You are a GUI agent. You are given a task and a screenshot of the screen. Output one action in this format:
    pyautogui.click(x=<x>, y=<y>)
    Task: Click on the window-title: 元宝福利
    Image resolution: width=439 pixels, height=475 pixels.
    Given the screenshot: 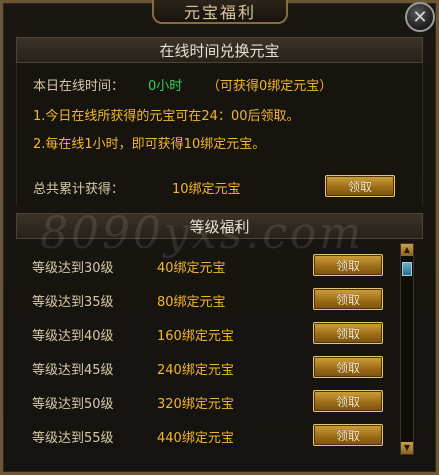 What is the action you would take?
    pyautogui.click(x=220, y=12)
    